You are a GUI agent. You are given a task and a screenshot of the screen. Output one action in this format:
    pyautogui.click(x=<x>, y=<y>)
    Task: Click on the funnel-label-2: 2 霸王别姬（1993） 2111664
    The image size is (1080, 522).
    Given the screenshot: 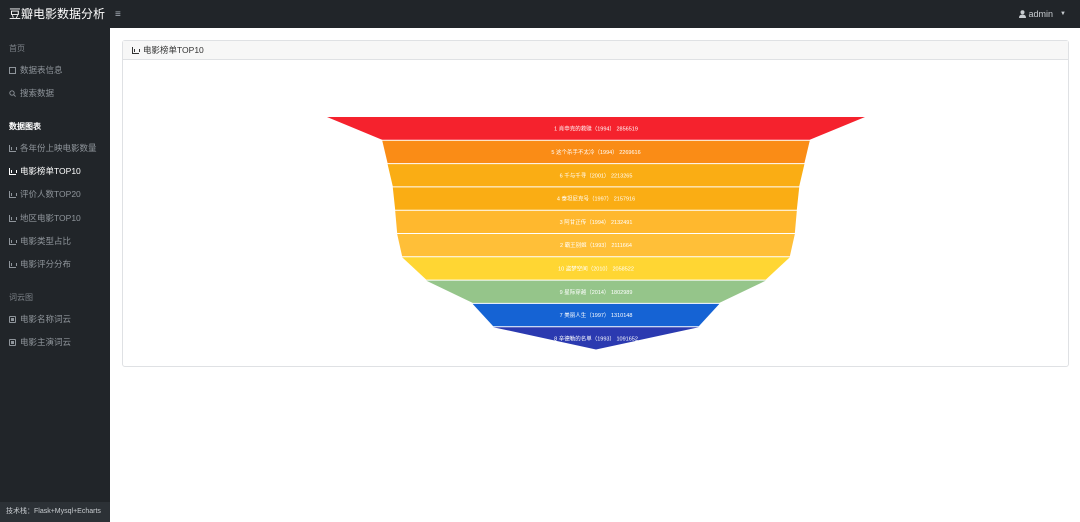 What is the action you would take?
    pyautogui.click(x=596, y=245)
    